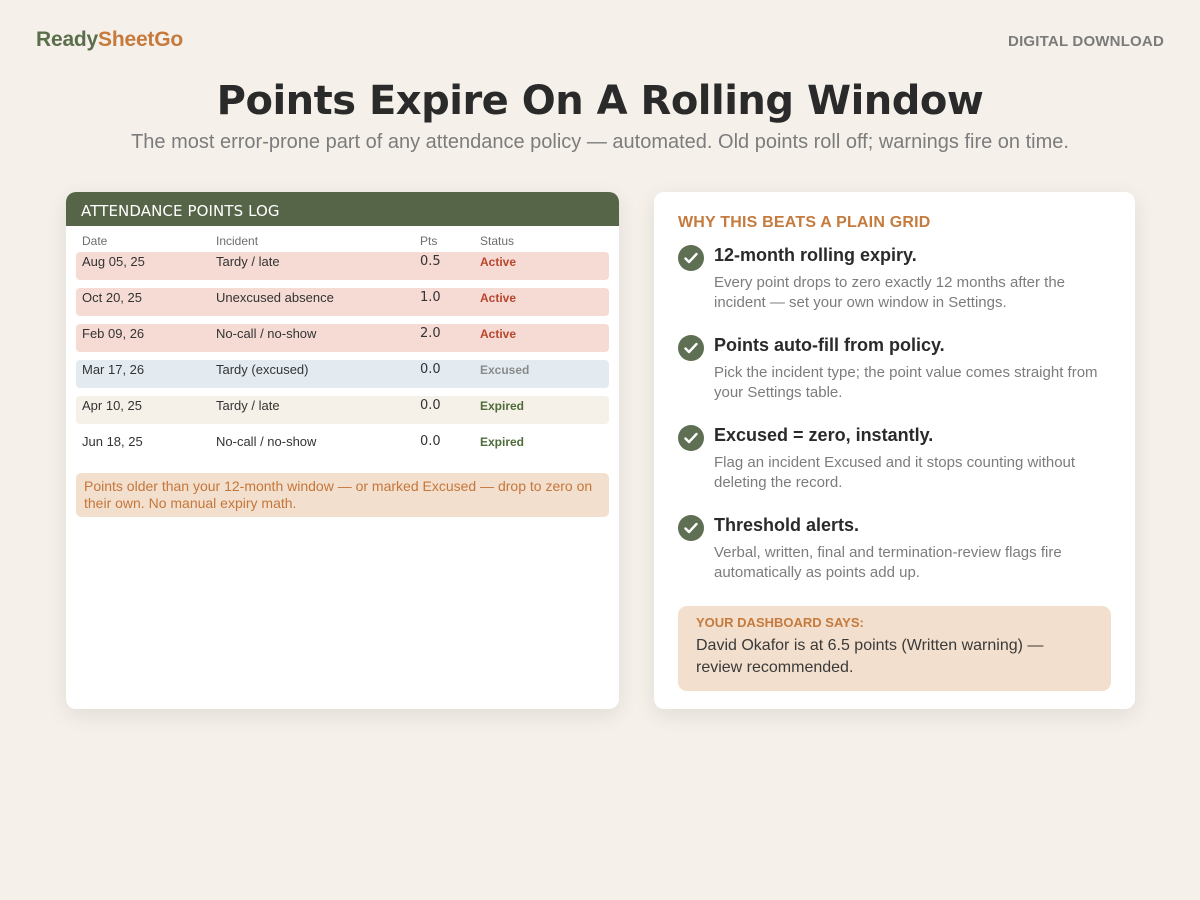 The height and width of the screenshot is (900, 1200). I want to click on table-header: Date Incident Pts Status, so click(342, 241).